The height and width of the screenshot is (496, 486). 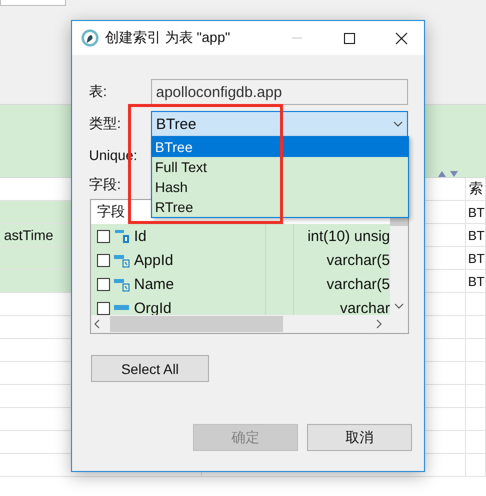 I want to click on sort-arrows-icon, so click(x=448, y=174).